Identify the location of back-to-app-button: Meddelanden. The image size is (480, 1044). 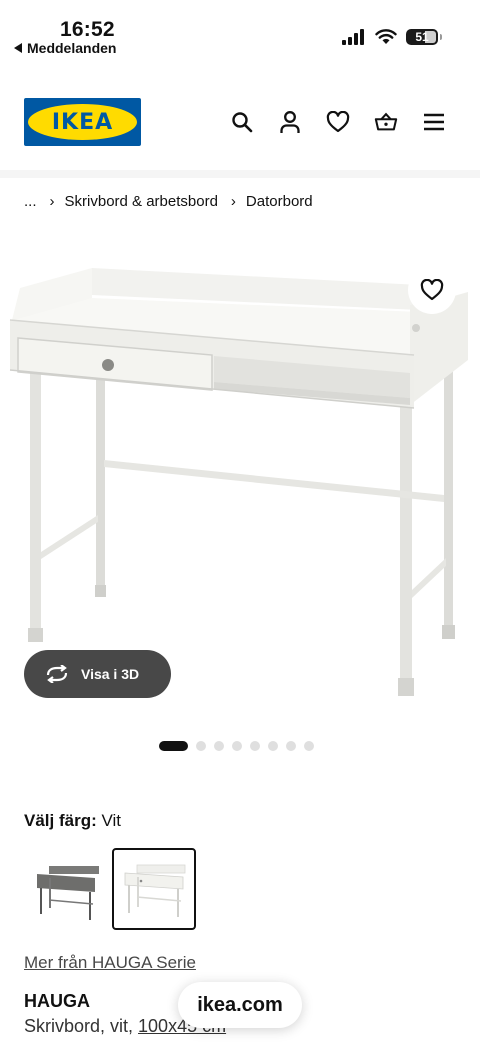
(65, 48).